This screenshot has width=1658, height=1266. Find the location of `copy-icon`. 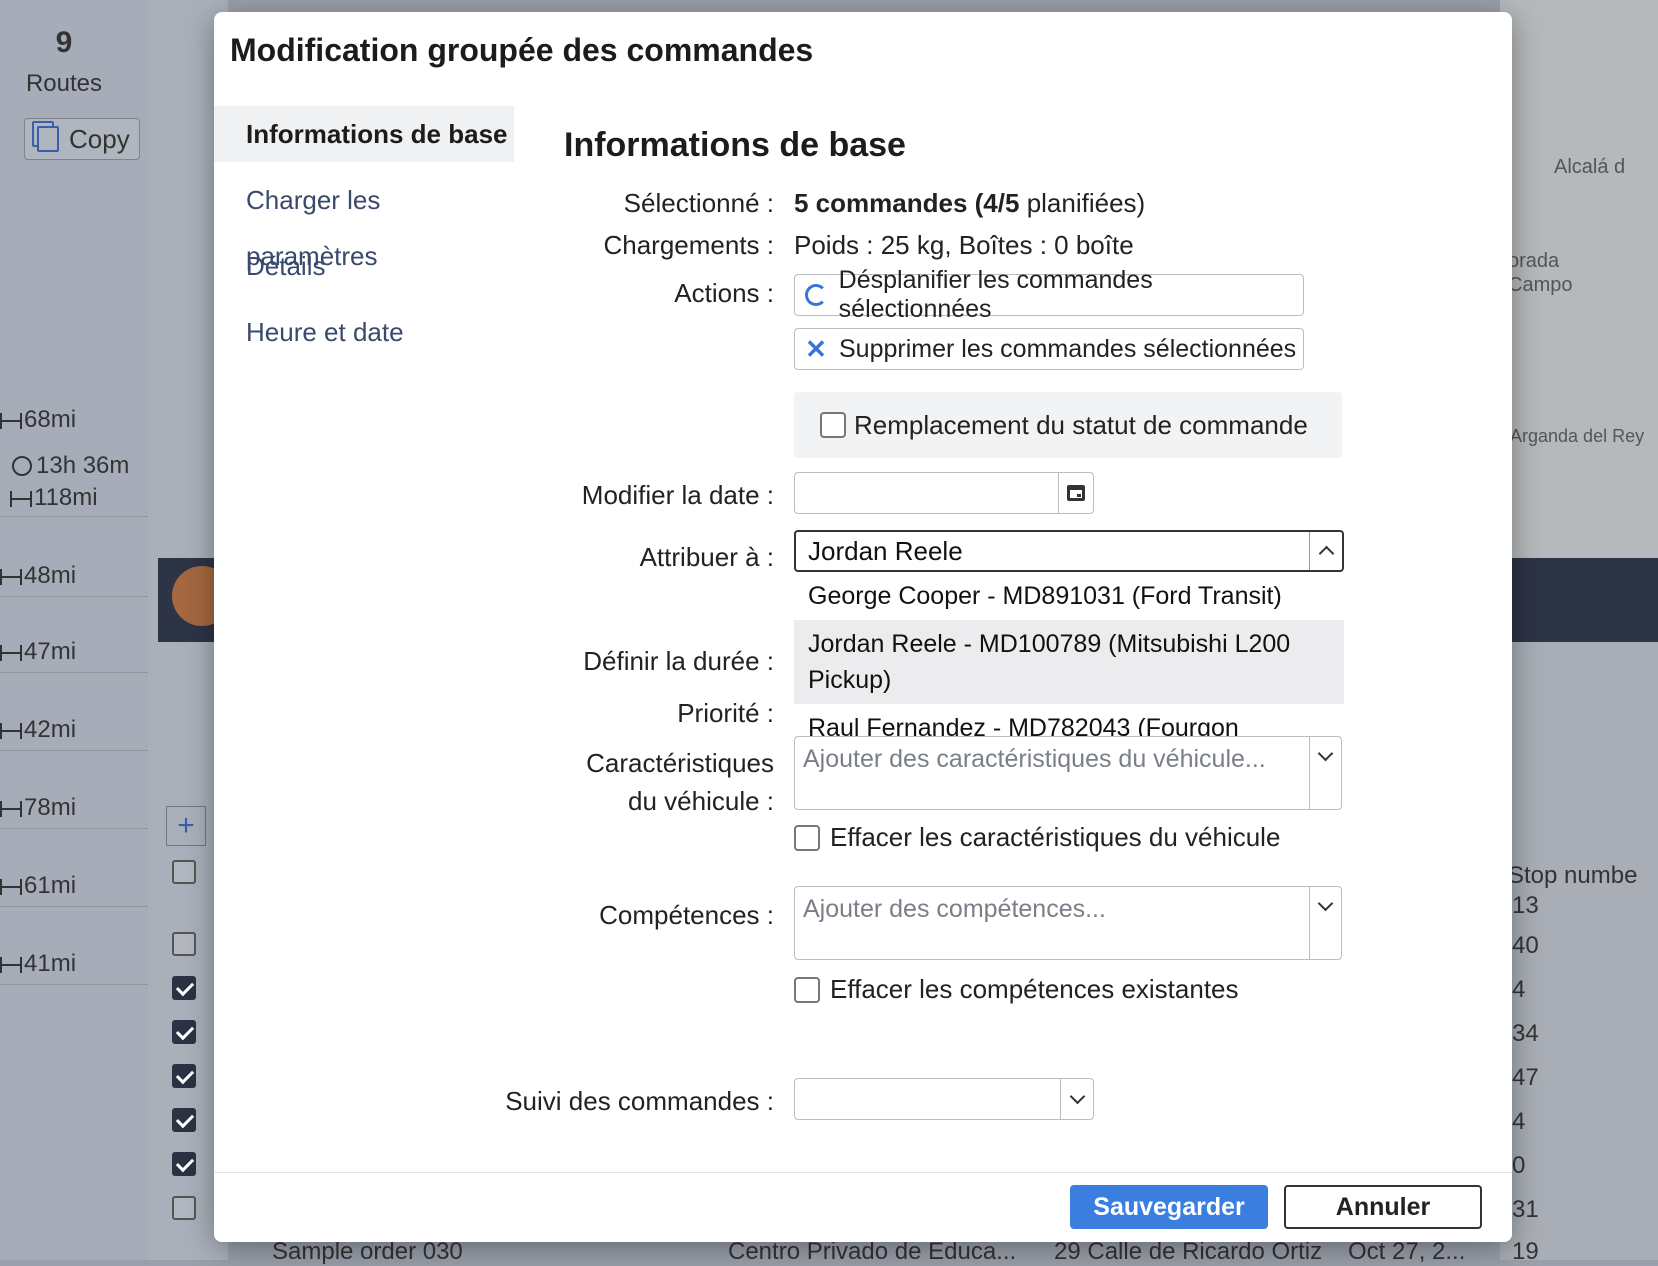

copy-icon is located at coordinates (48, 139).